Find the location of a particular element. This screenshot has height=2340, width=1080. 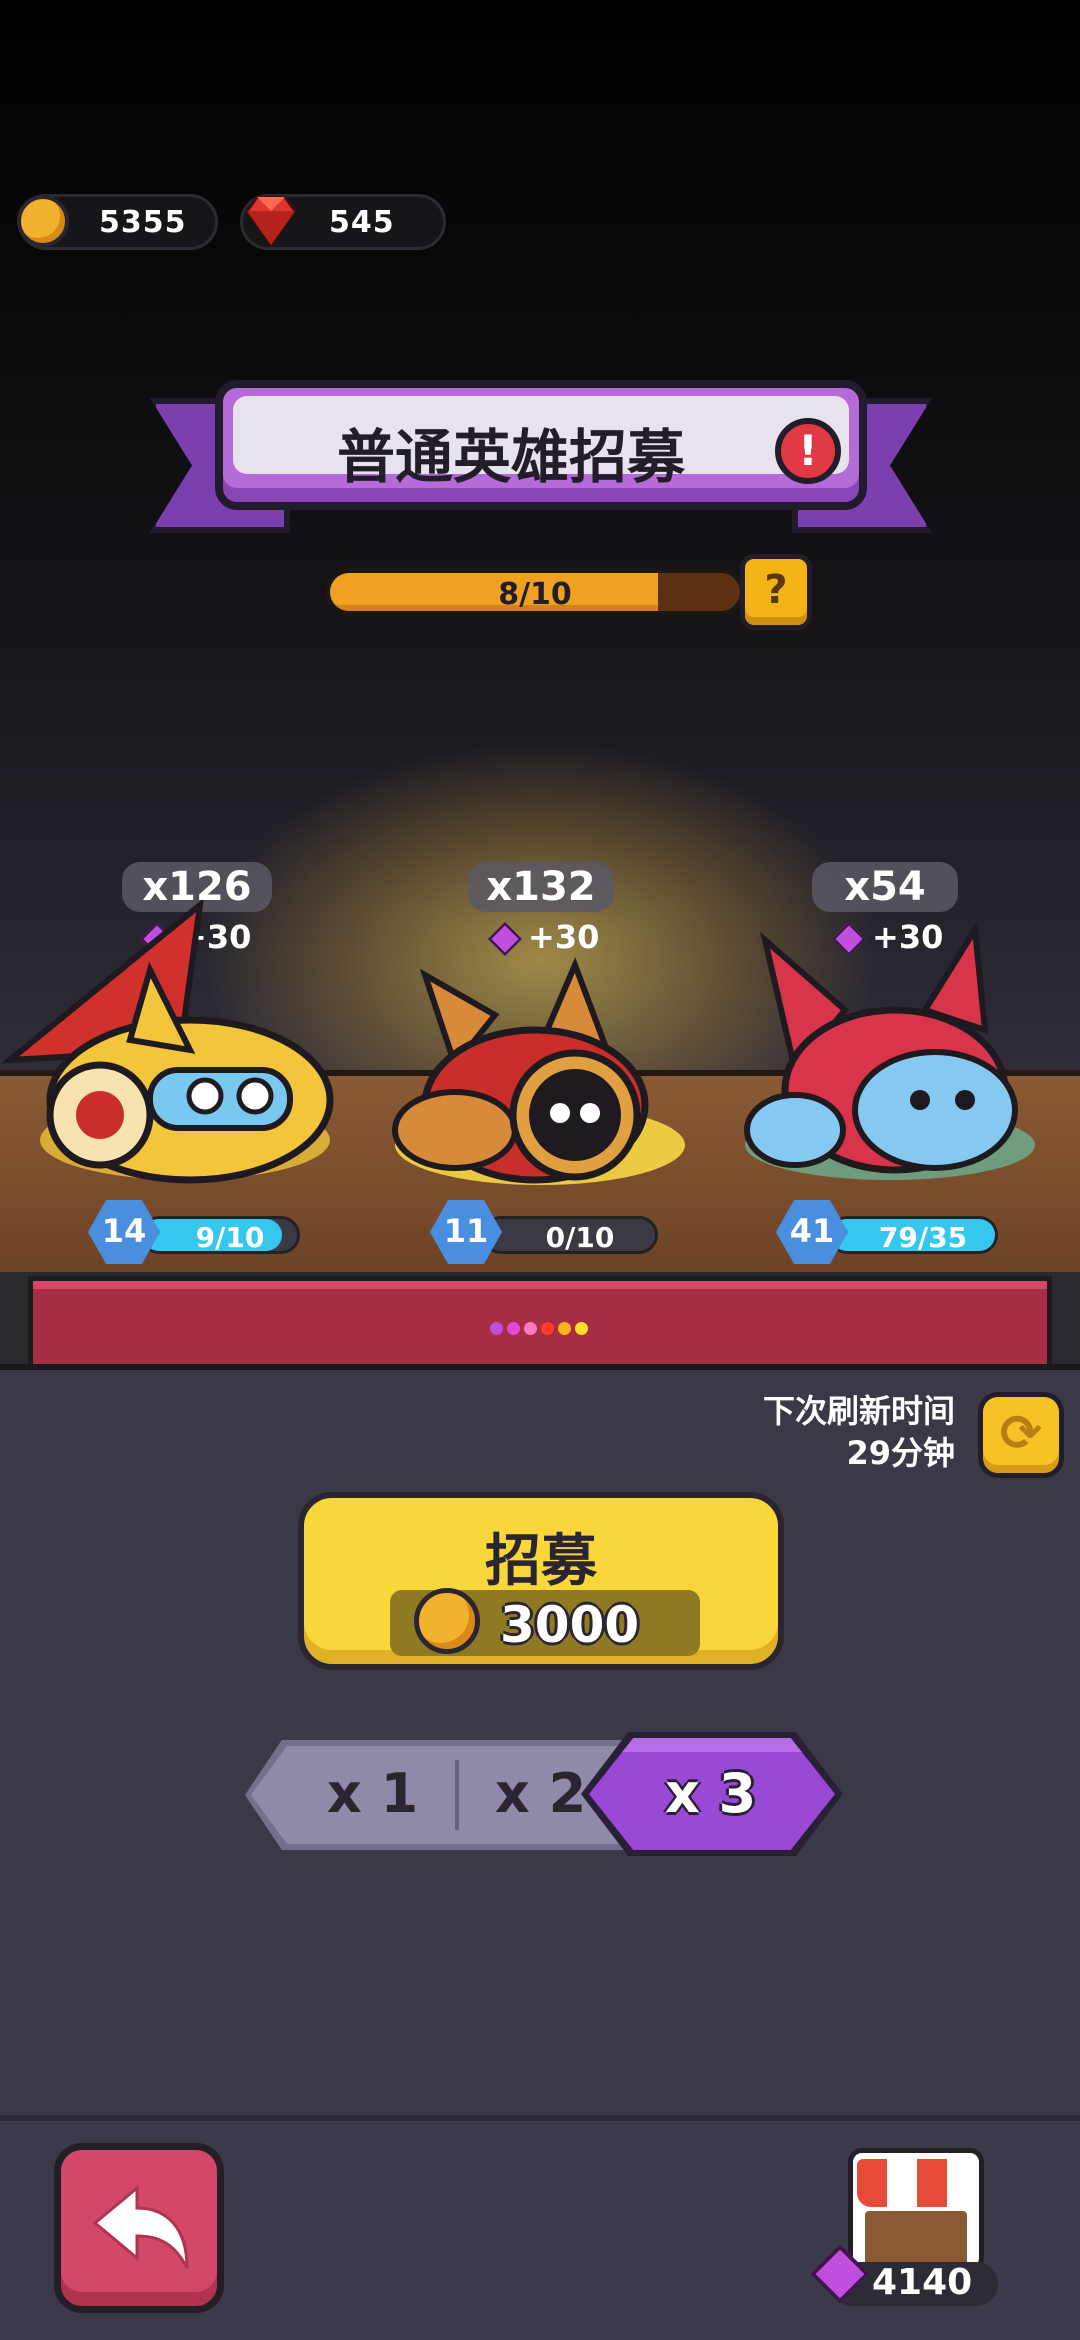

recruit-cost-amount: 3000 is located at coordinates (570, 1625).